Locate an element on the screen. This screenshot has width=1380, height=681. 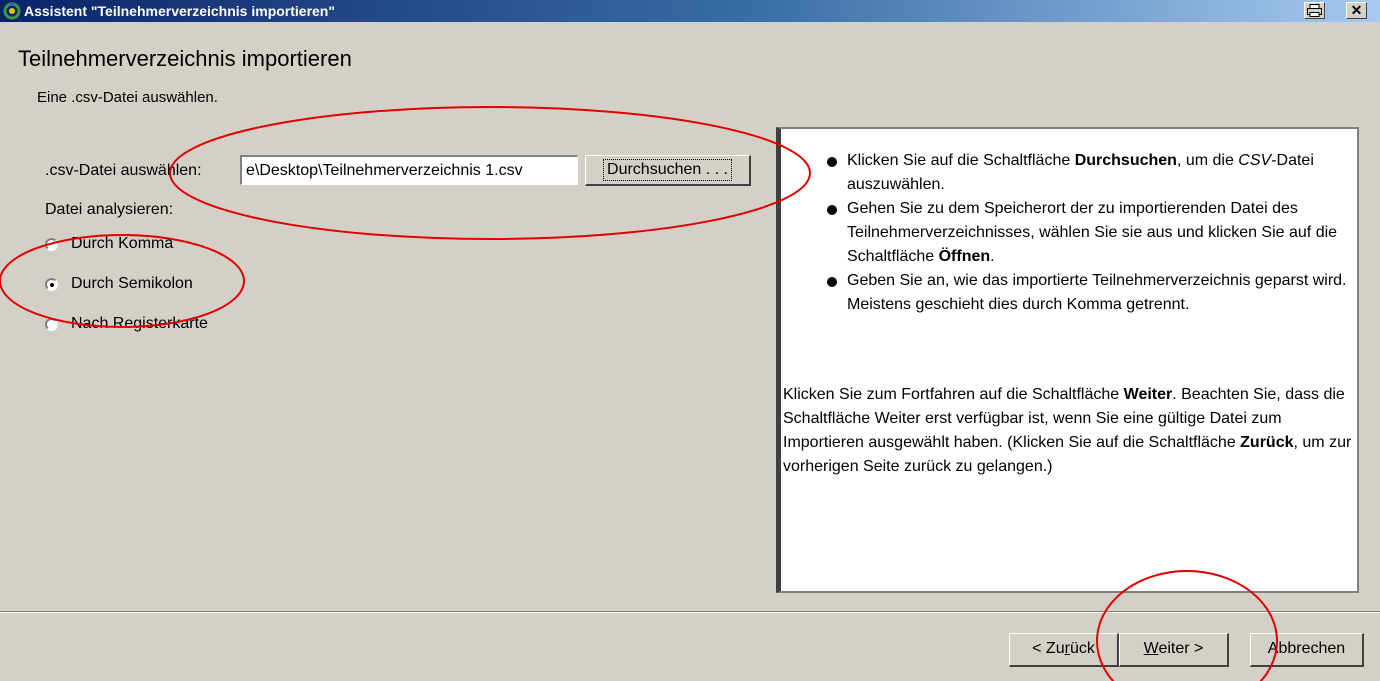
page-subtitle: Eine .csv-Datei auswählen. is located at coordinates (127, 97).